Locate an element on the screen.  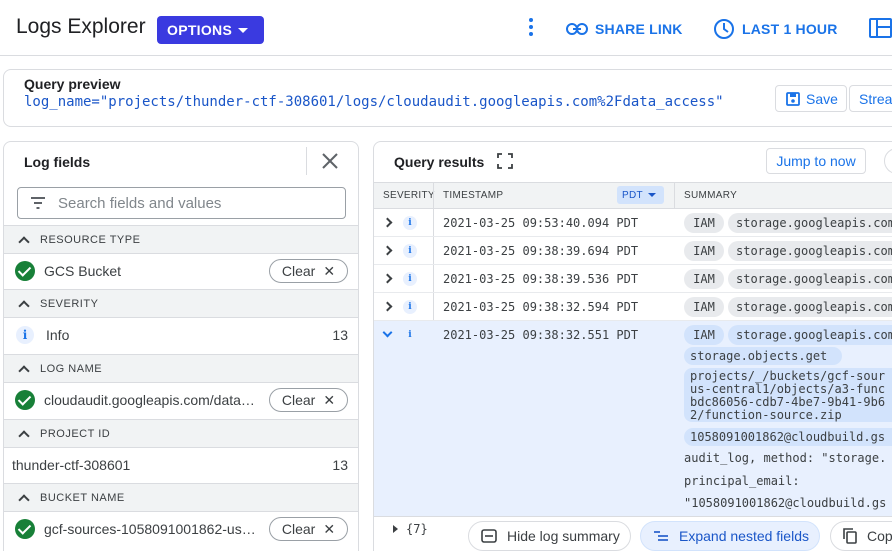
time-range-label: LAST 1 HOUR is located at coordinates (790, 29).